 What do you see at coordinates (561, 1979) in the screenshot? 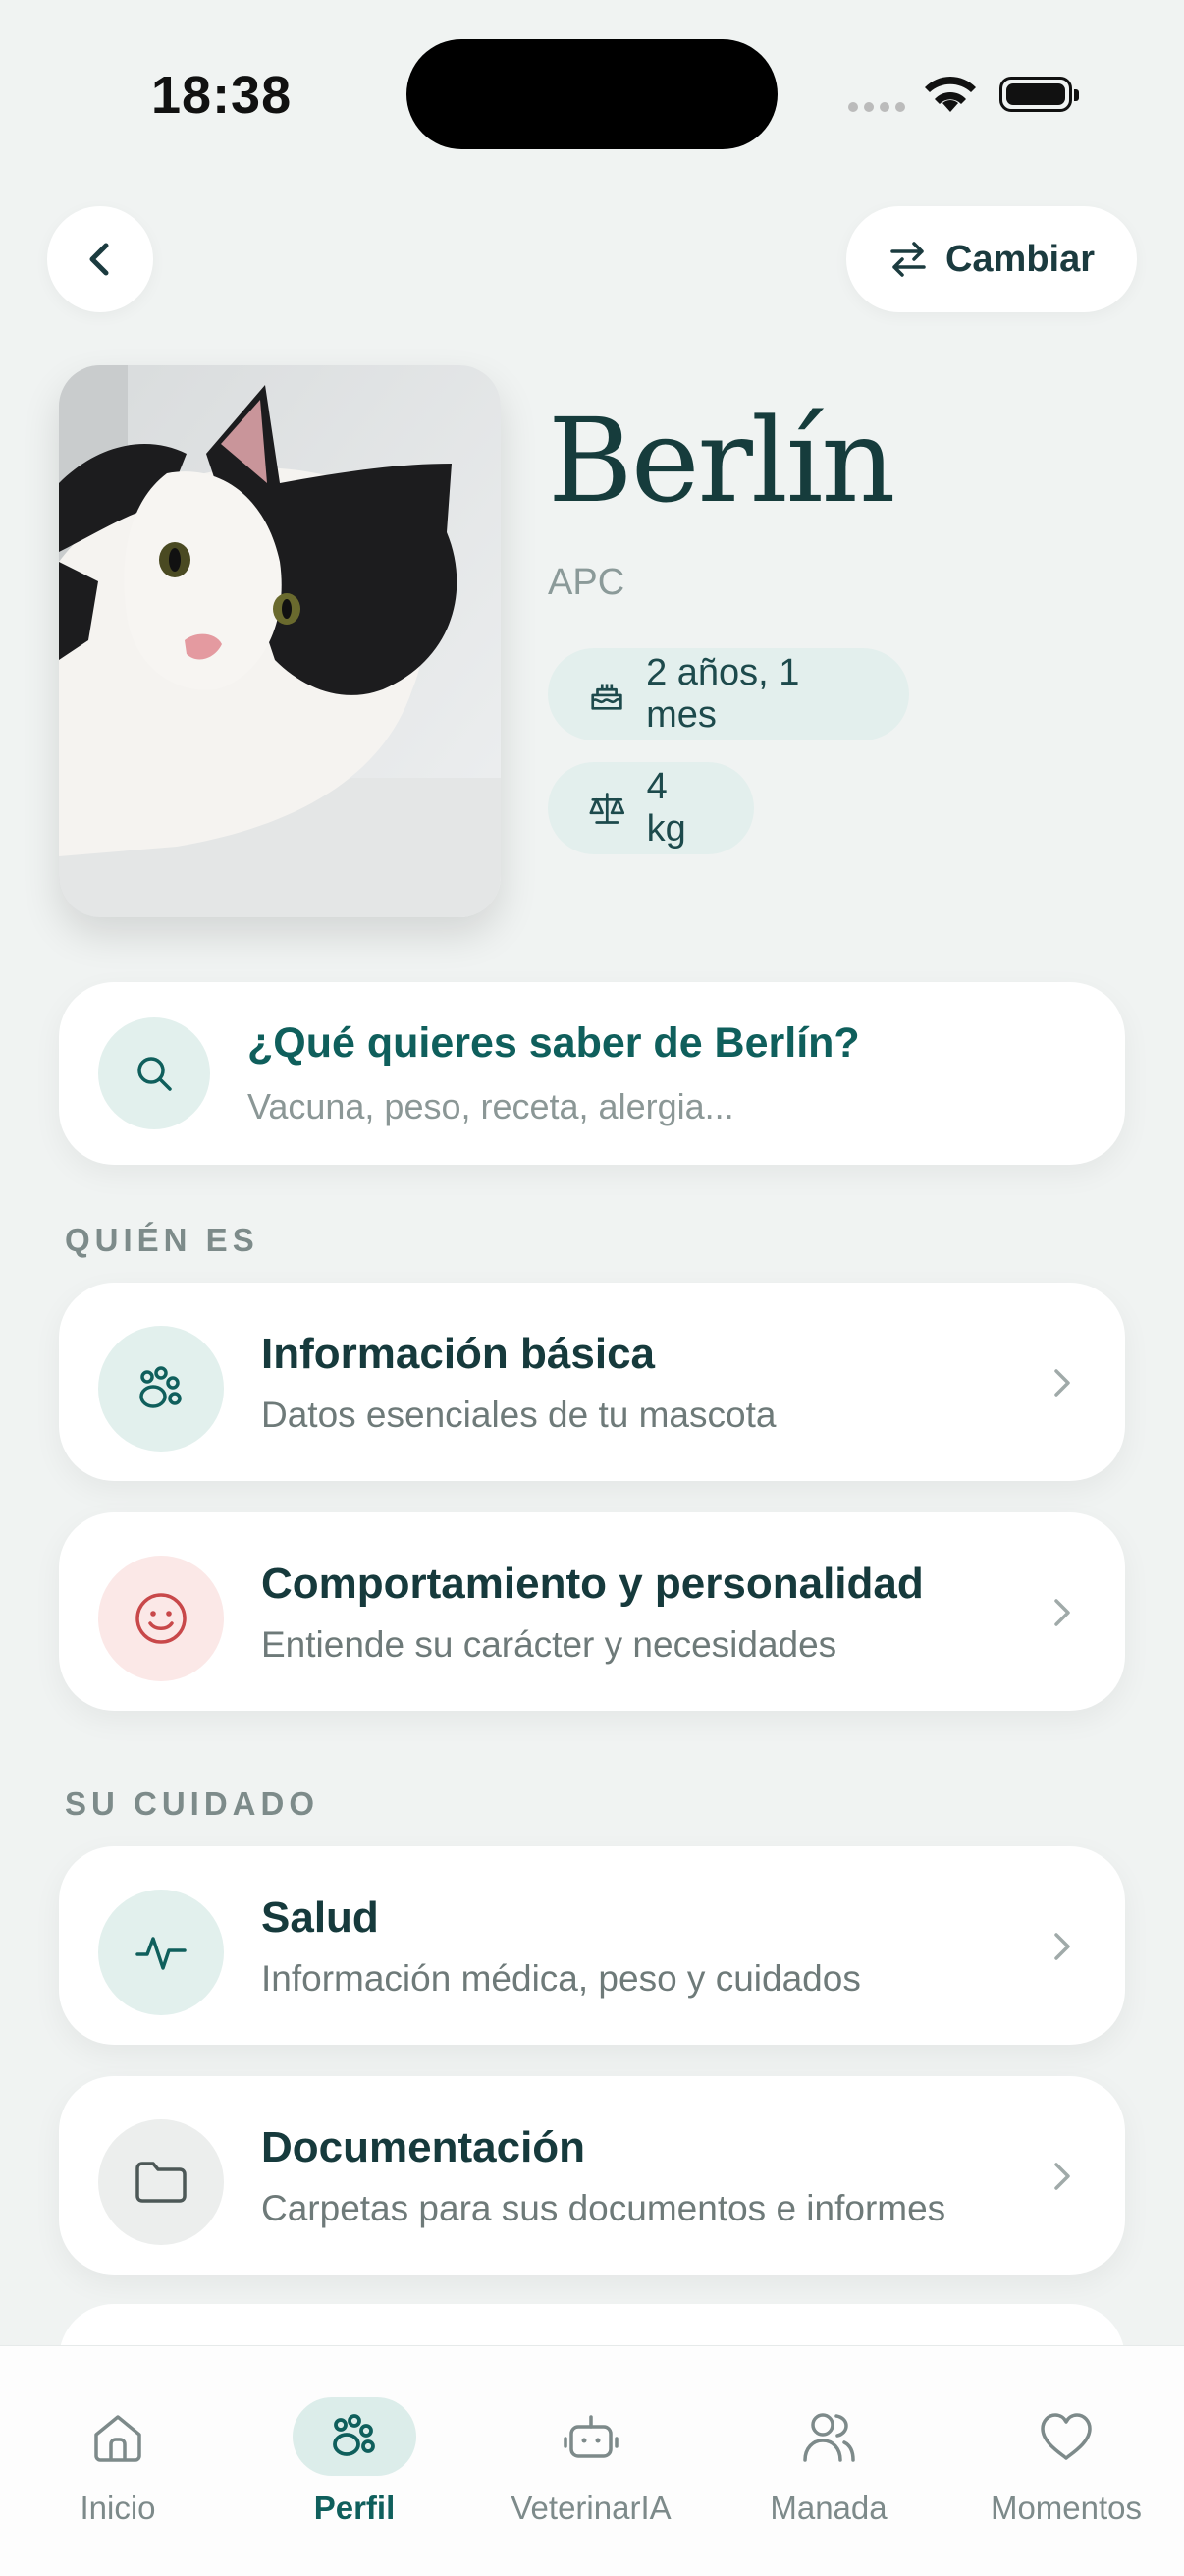
I see `card-subtitle: Información médica, peso y cuidados` at bounding box center [561, 1979].